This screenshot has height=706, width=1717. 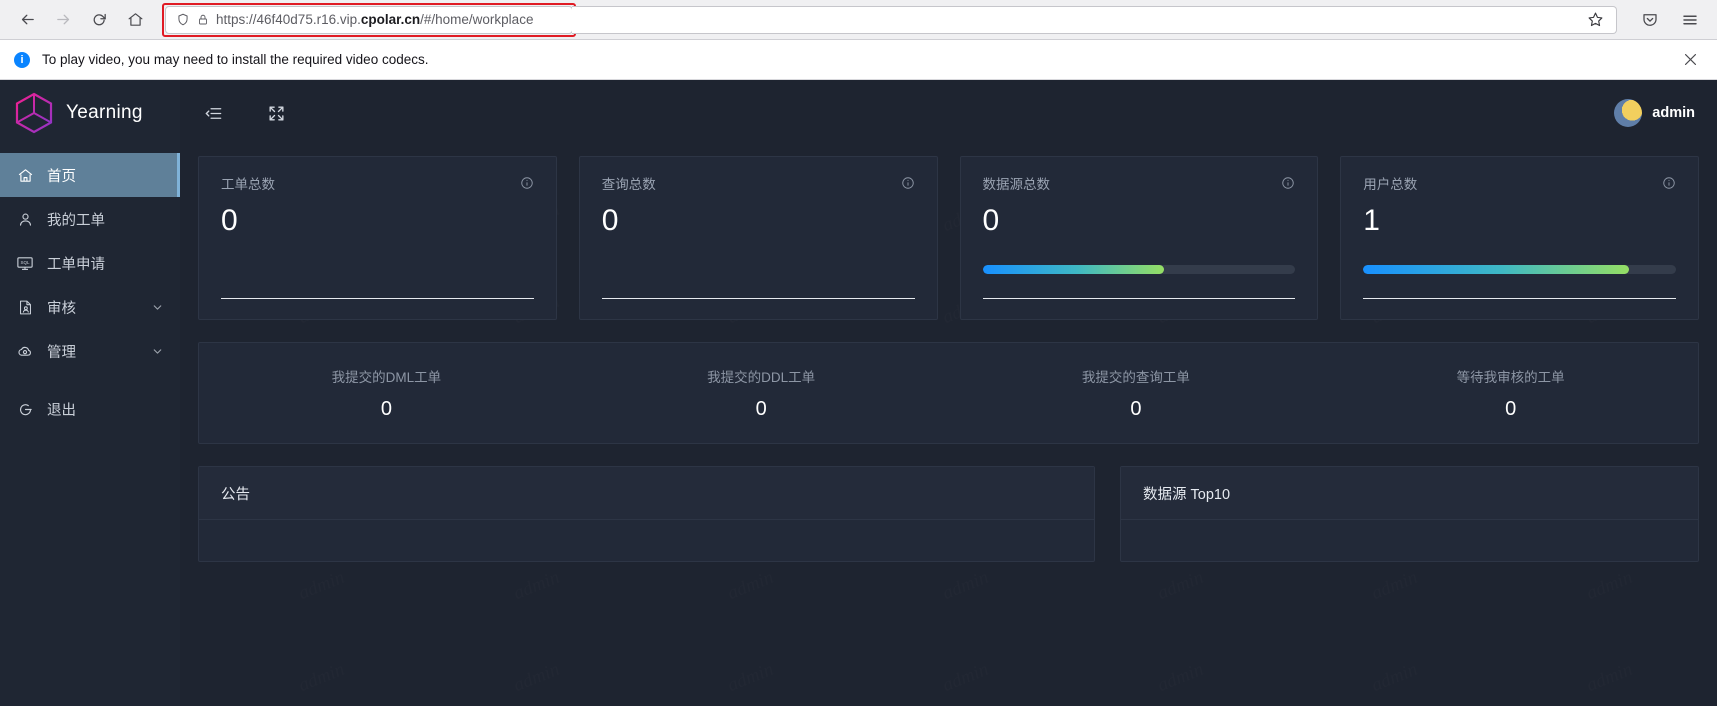 What do you see at coordinates (758, 238) in the screenshot?
I see `stat-card: 查询总数 0` at bounding box center [758, 238].